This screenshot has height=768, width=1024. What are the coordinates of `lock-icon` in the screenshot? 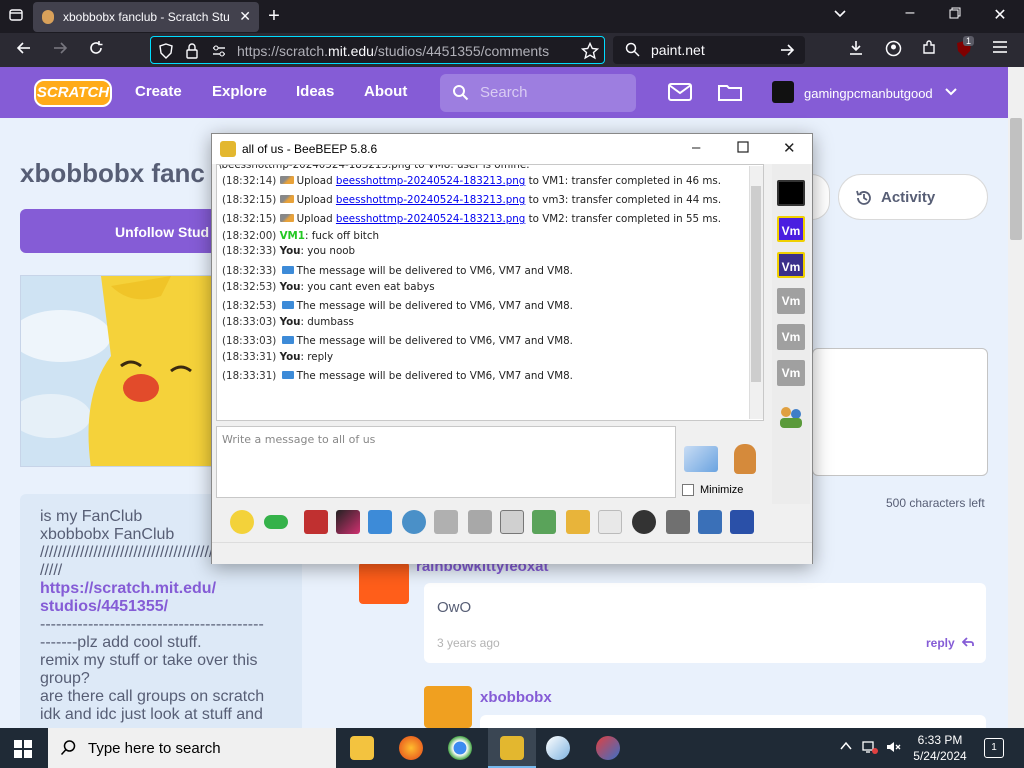 It's located at (192, 53).